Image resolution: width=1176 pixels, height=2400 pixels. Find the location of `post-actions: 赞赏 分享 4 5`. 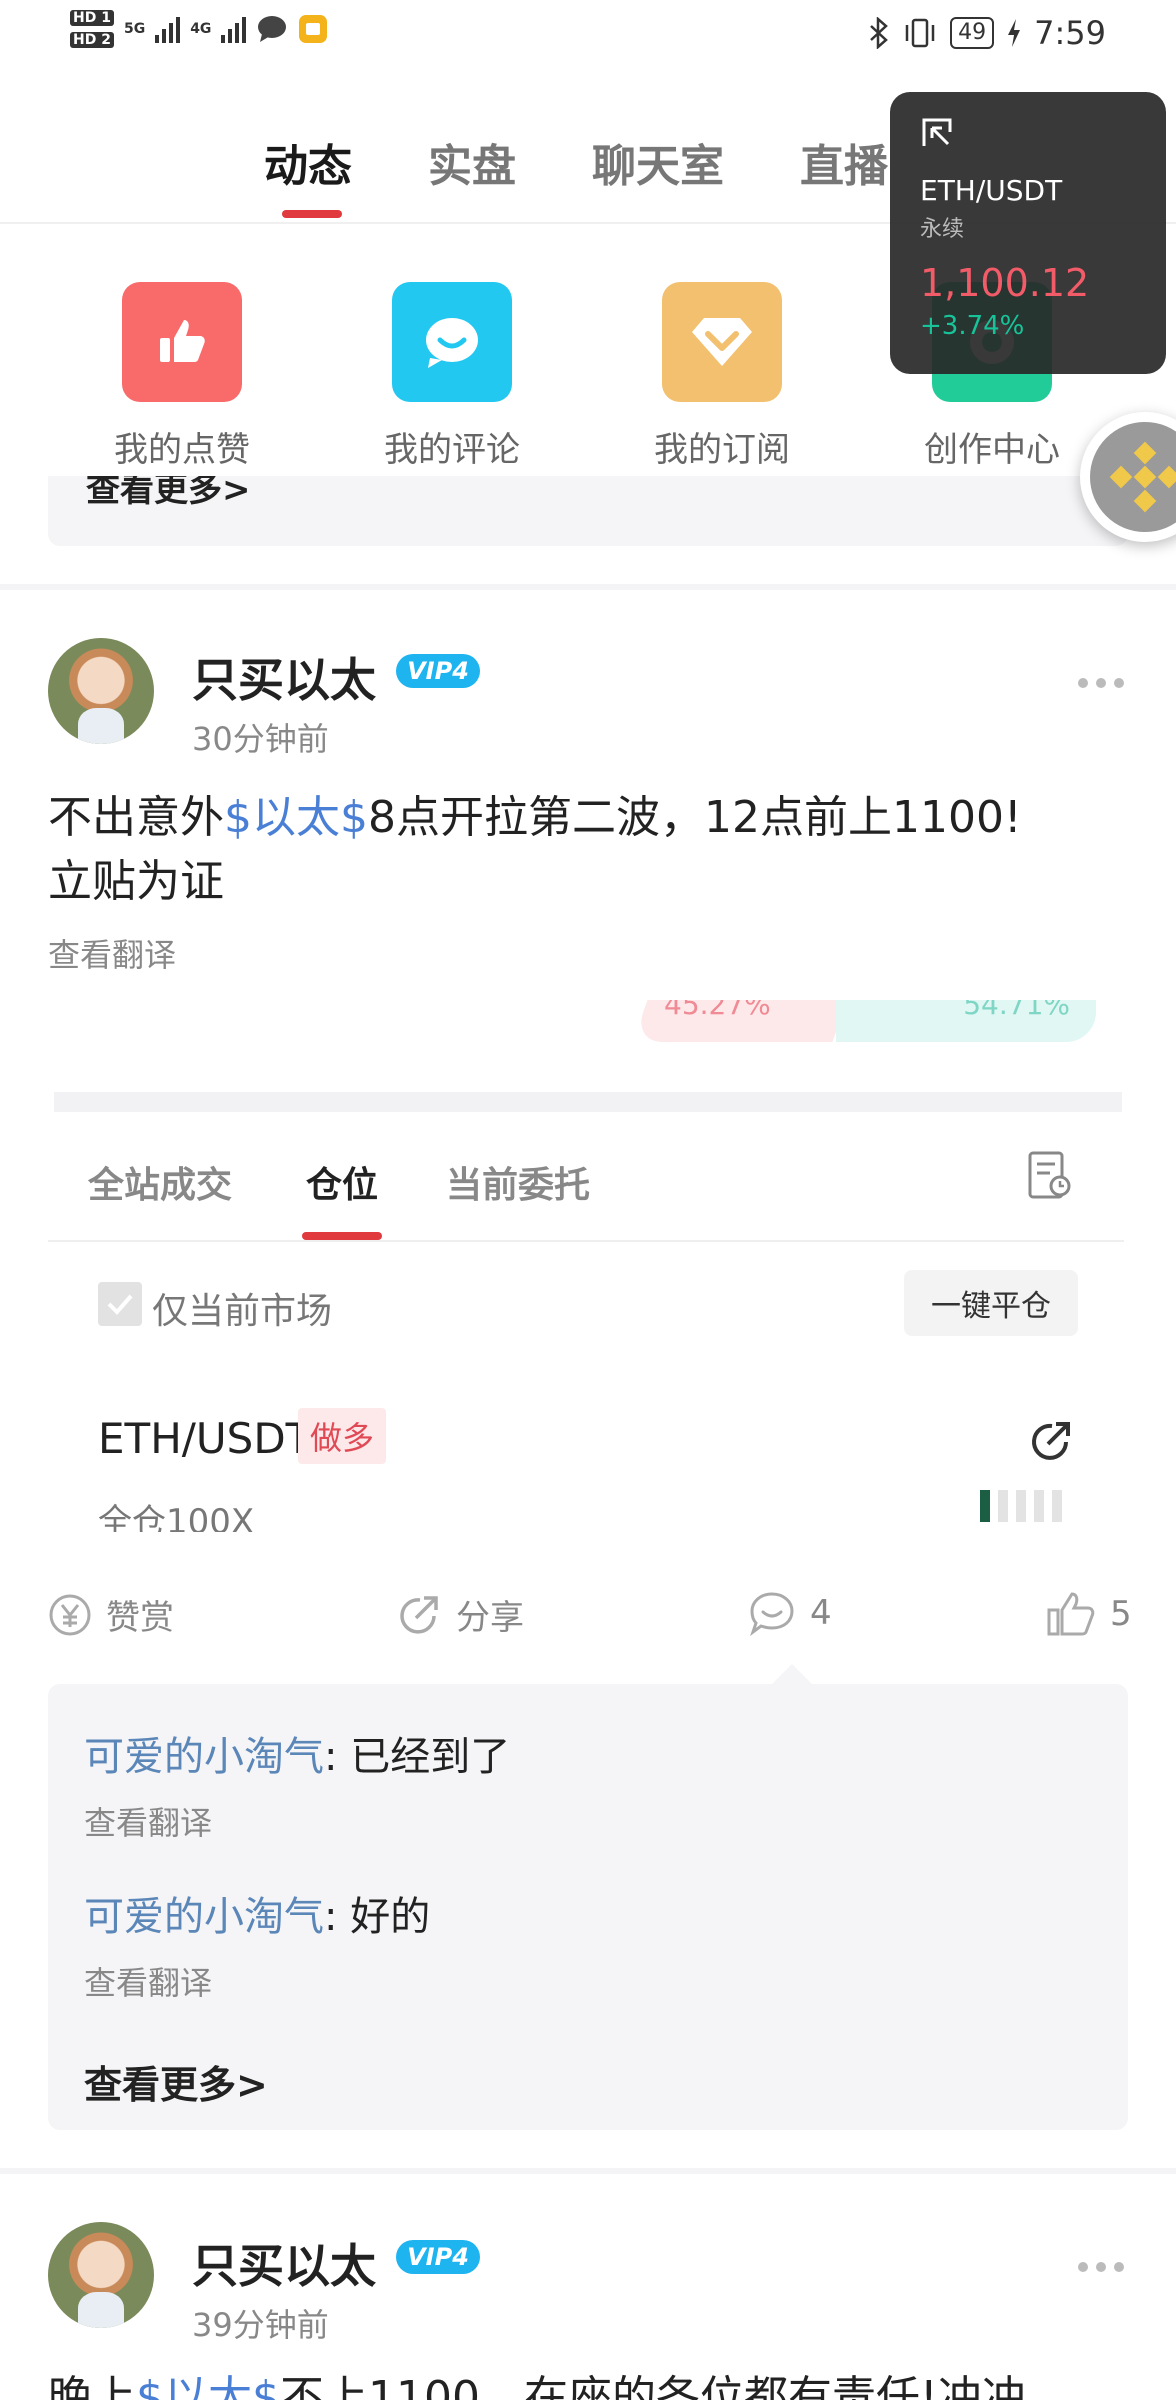

post-actions: 赞赏 分享 4 5 is located at coordinates (588, 1615).